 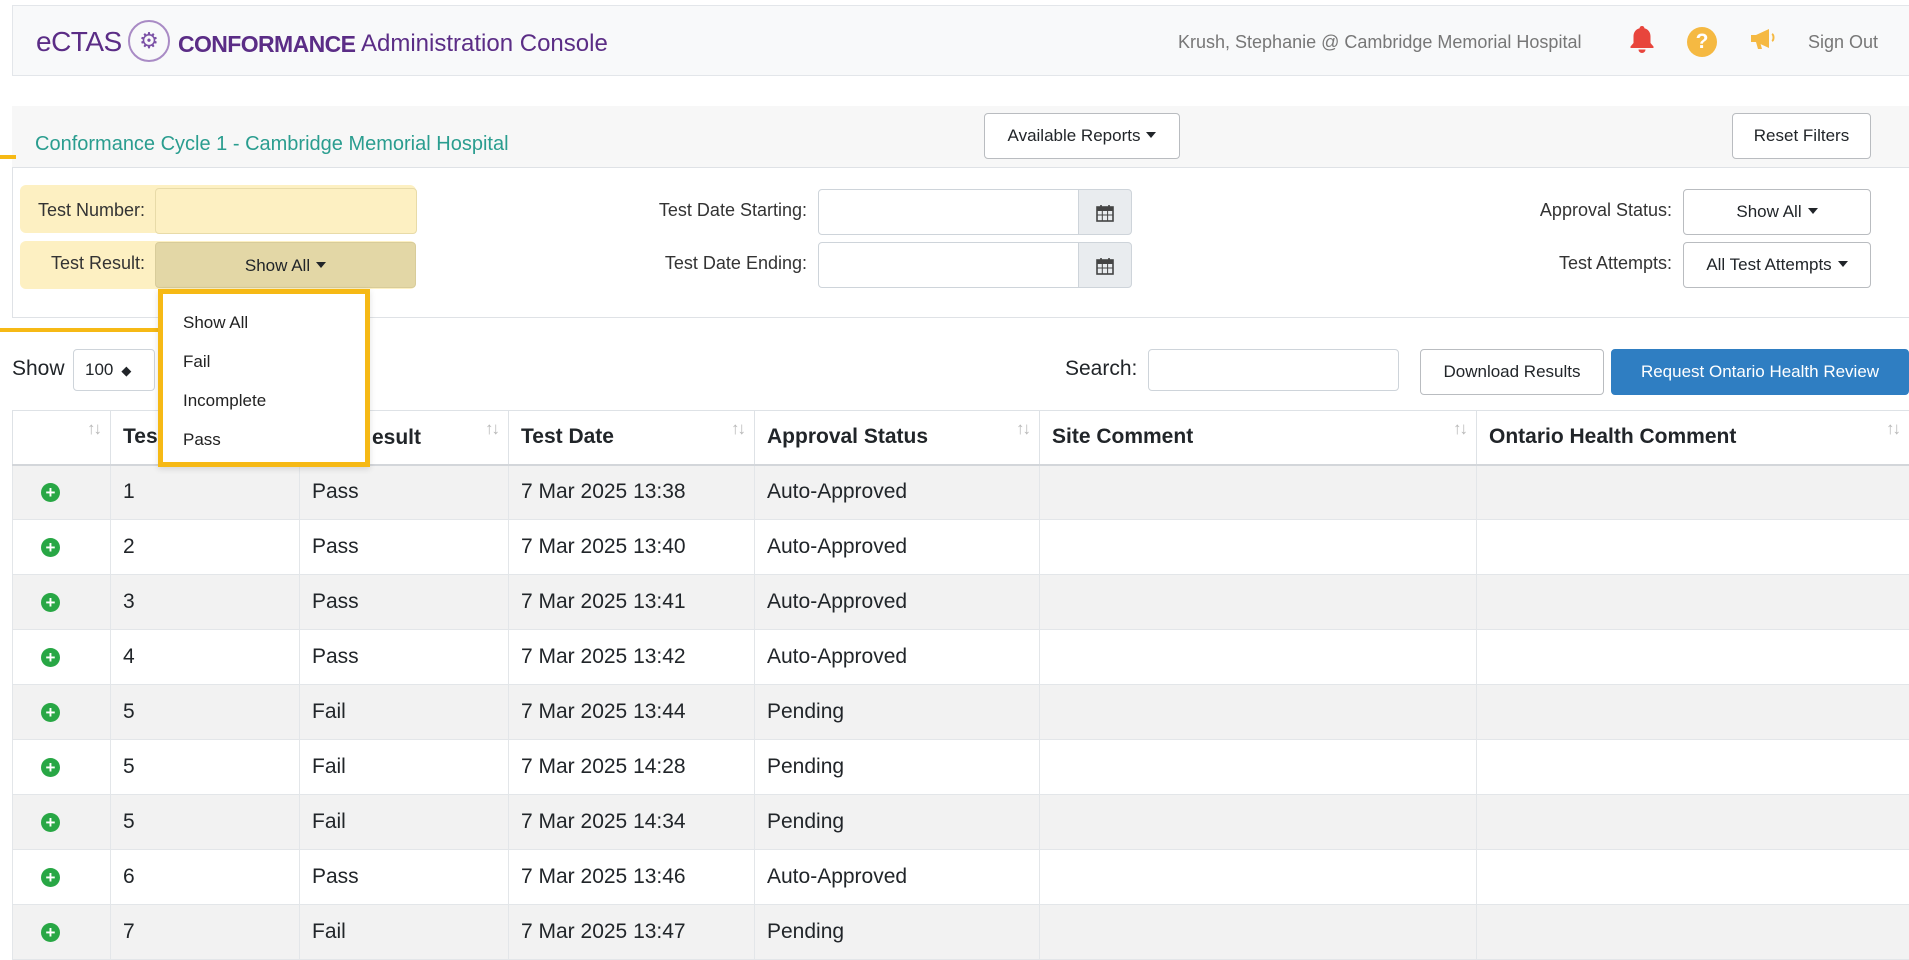 What do you see at coordinates (79, 42) in the screenshot?
I see `brand-ectas: eCTAS` at bounding box center [79, 42].